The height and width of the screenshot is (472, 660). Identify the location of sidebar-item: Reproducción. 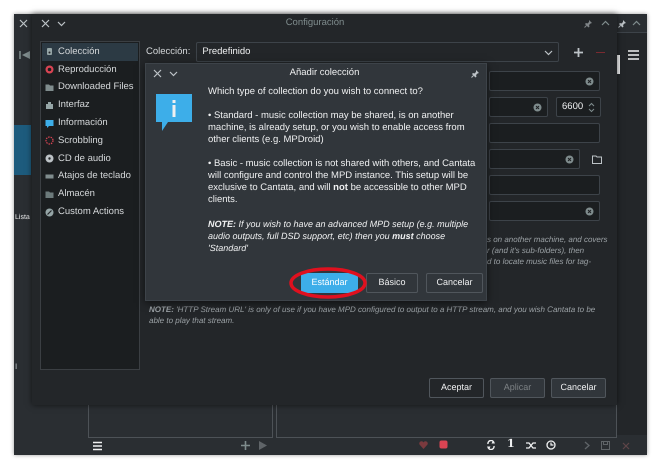
(90, 69).